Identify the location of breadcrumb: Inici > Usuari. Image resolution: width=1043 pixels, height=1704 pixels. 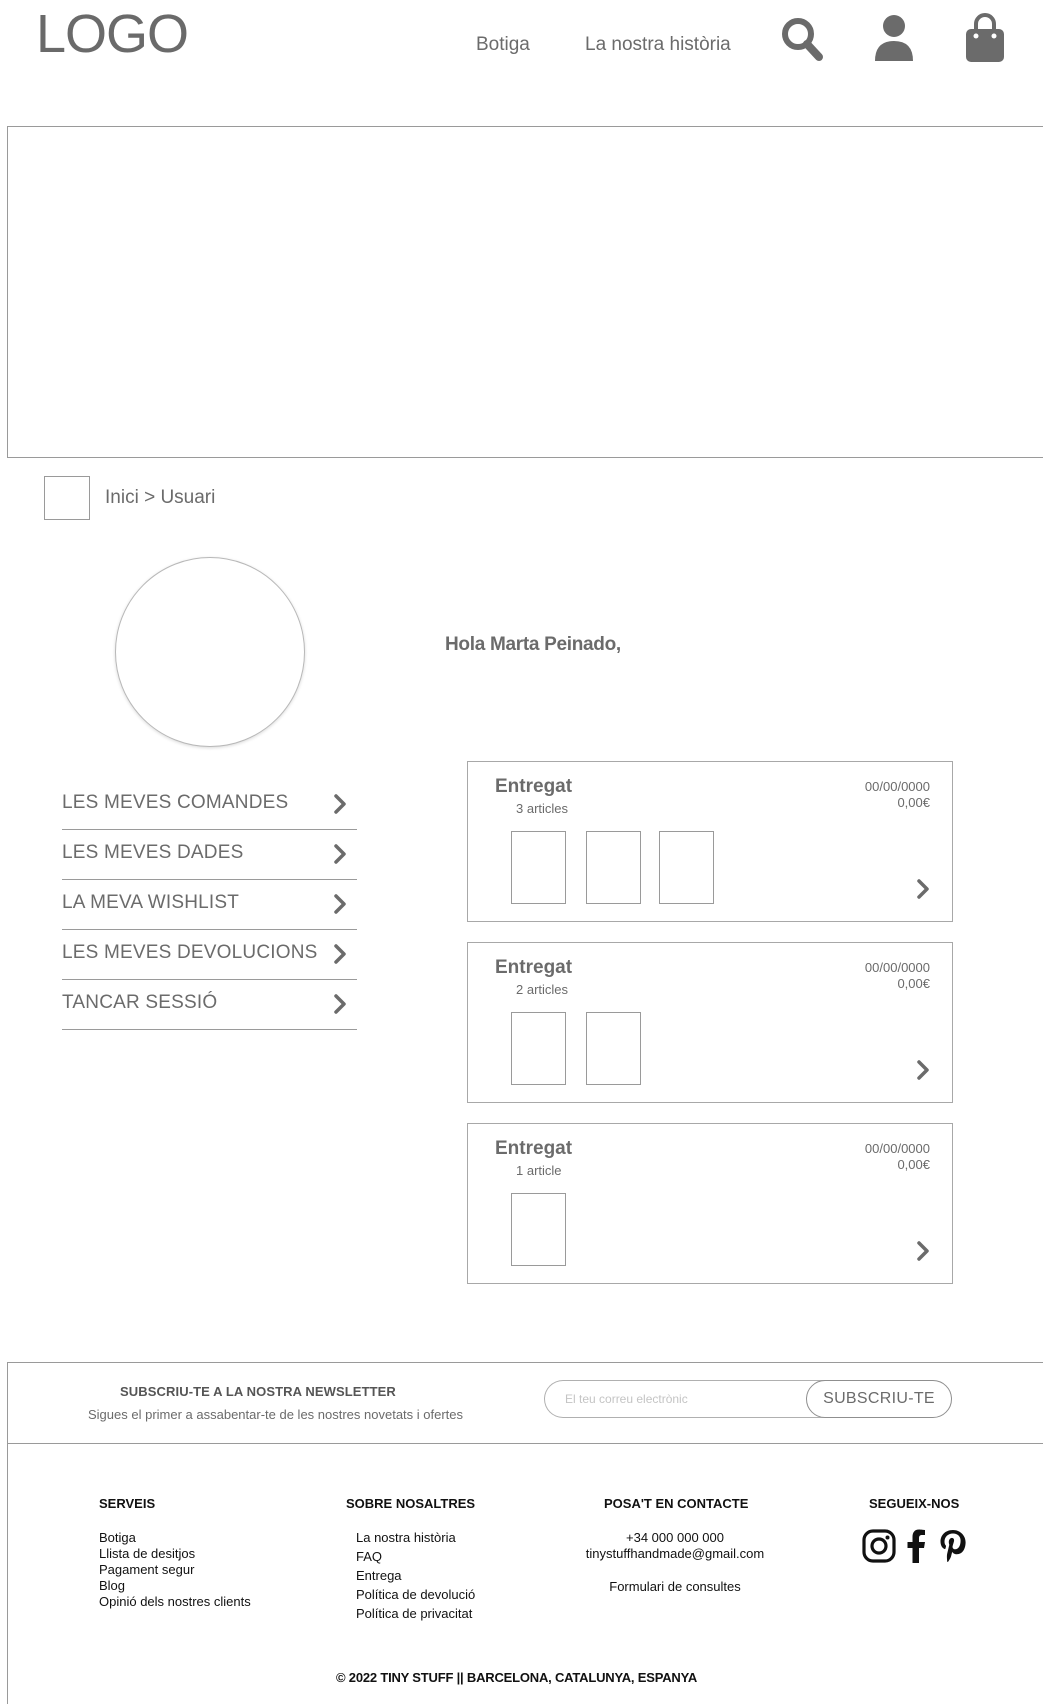
(160, 498).